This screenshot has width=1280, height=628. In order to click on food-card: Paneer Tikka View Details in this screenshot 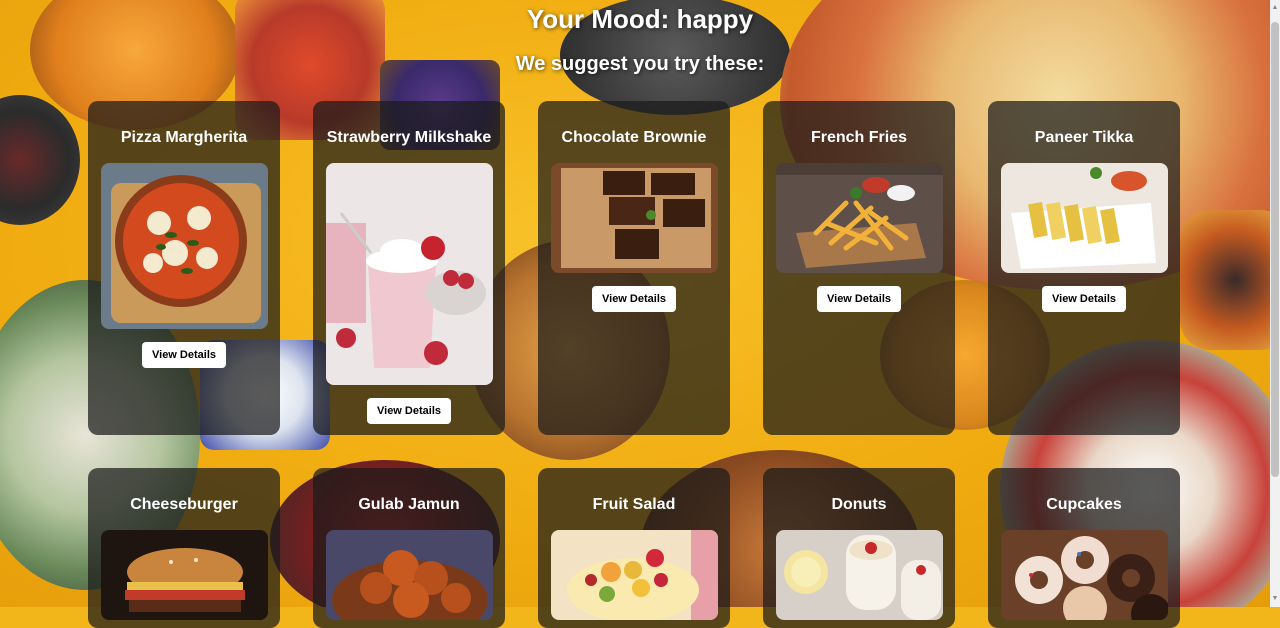, I will do `click(1084, 268)`.